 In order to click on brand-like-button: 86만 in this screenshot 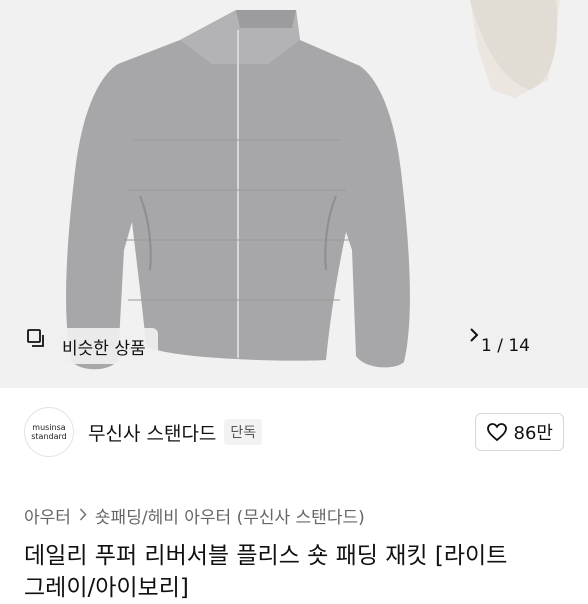, I will do `click(519, 432)`.